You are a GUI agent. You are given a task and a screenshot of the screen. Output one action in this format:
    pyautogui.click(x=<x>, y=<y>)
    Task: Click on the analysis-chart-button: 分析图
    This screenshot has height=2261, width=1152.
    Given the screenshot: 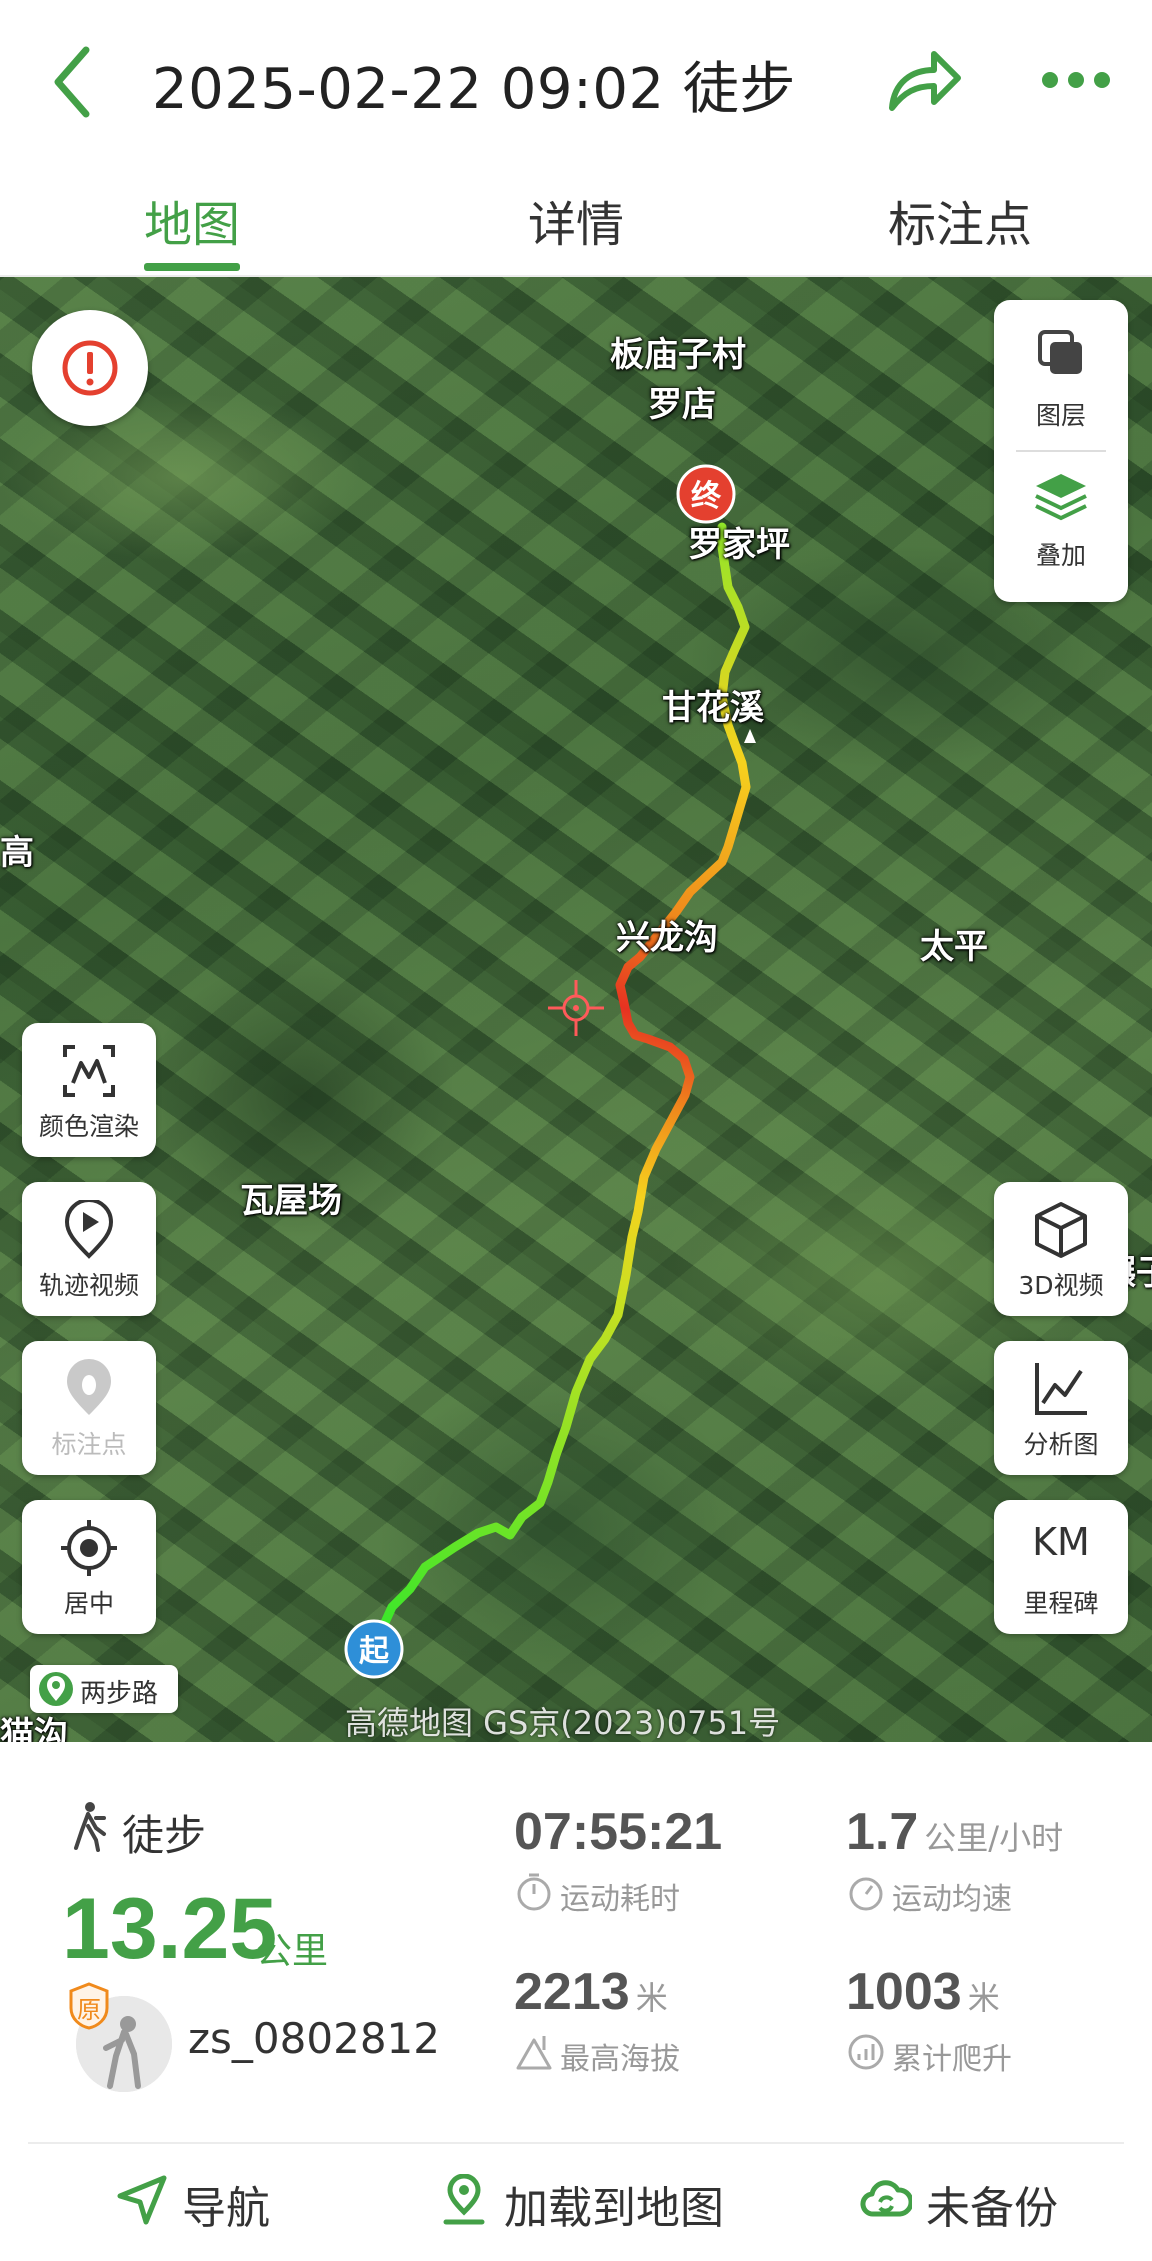 What is the action you would take?
    pyautogui.click(x=1061, y=1408)
    